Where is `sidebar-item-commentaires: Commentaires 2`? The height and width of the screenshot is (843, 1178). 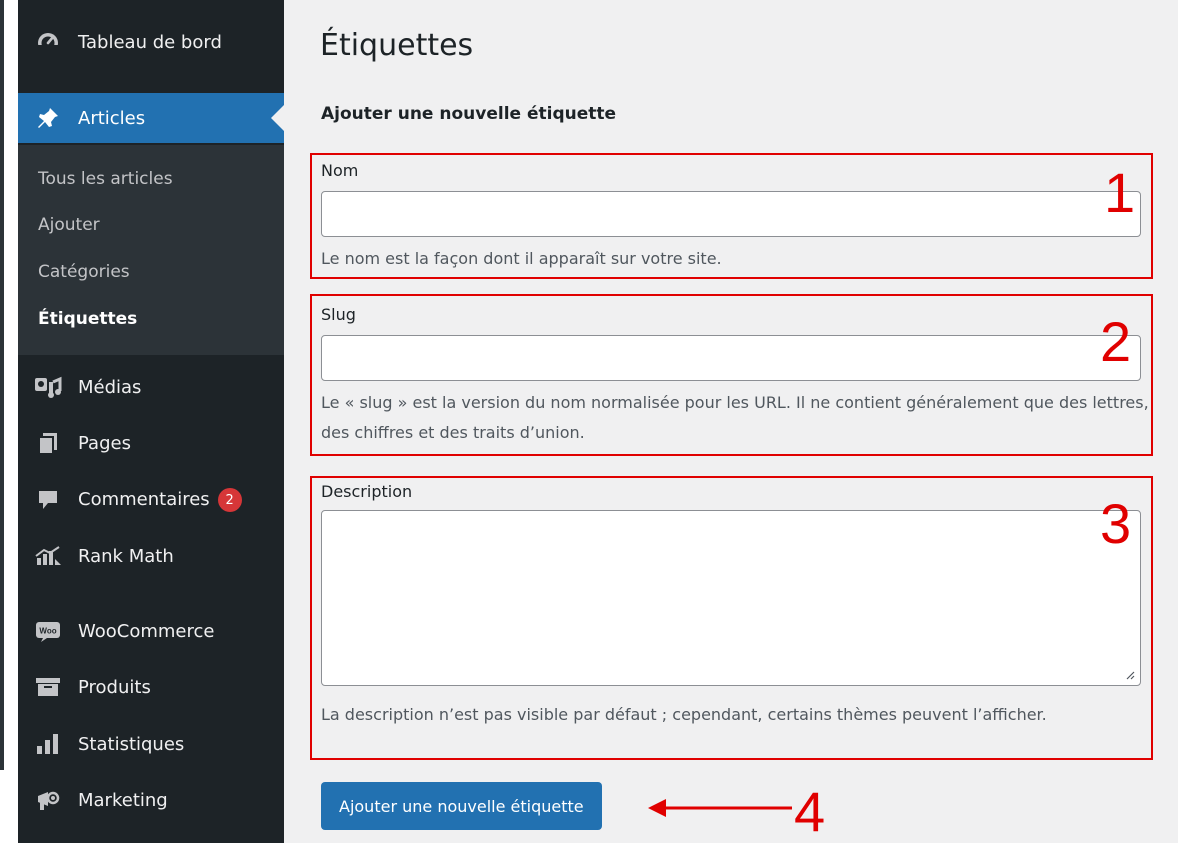 sidebar-item-commentaires: Commentaires 2 is located at coordinates (151, 500).